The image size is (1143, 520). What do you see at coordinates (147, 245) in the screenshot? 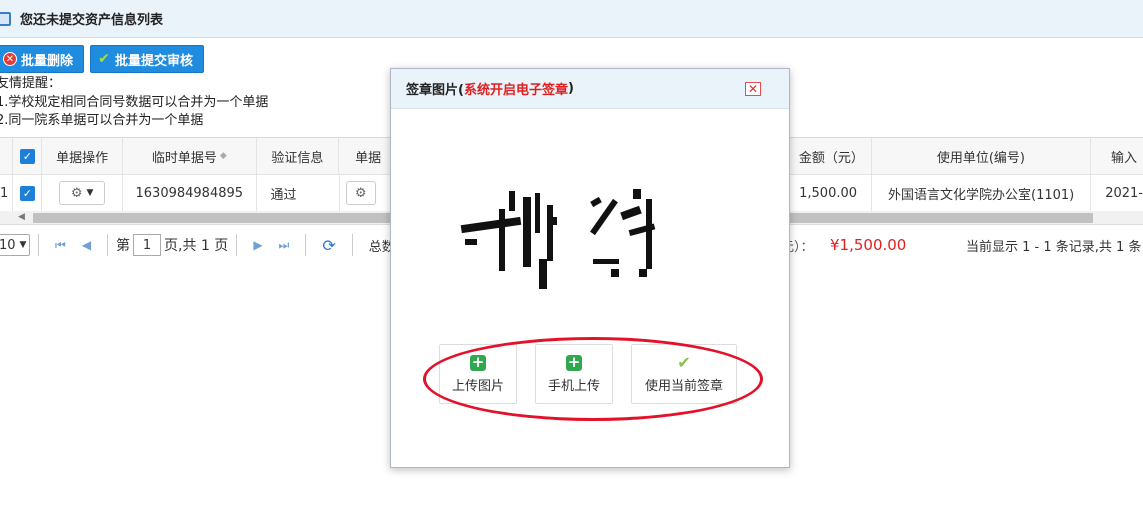
I see `page-number-input: 1` at bounding box center [147, 245].